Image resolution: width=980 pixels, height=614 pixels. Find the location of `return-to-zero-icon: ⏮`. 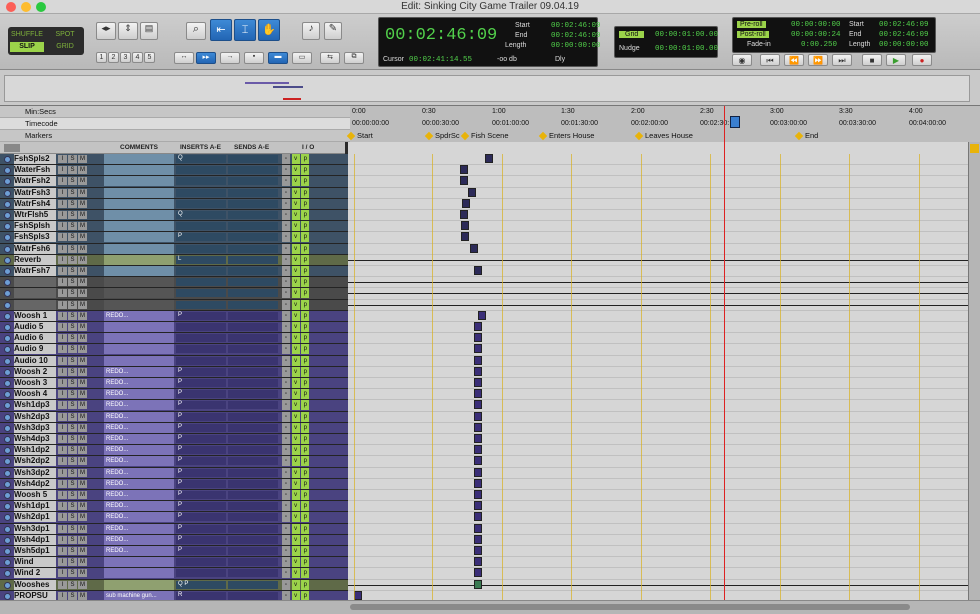

return-to-zero-icon: ⏮ is located at coordinates (770, 60).